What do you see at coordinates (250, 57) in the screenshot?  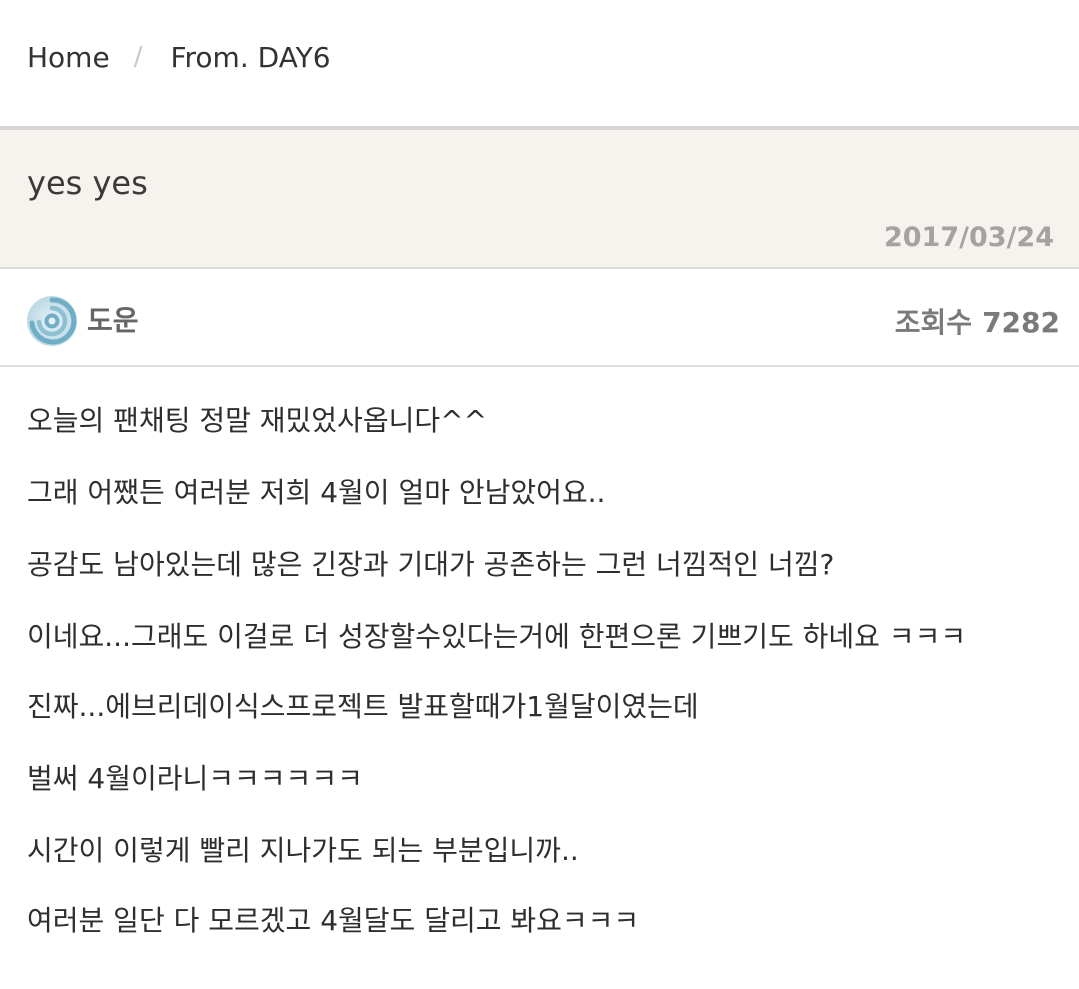 I see `breadcrumb-current-link: From. DAY6` at bounding box center [250, 57].